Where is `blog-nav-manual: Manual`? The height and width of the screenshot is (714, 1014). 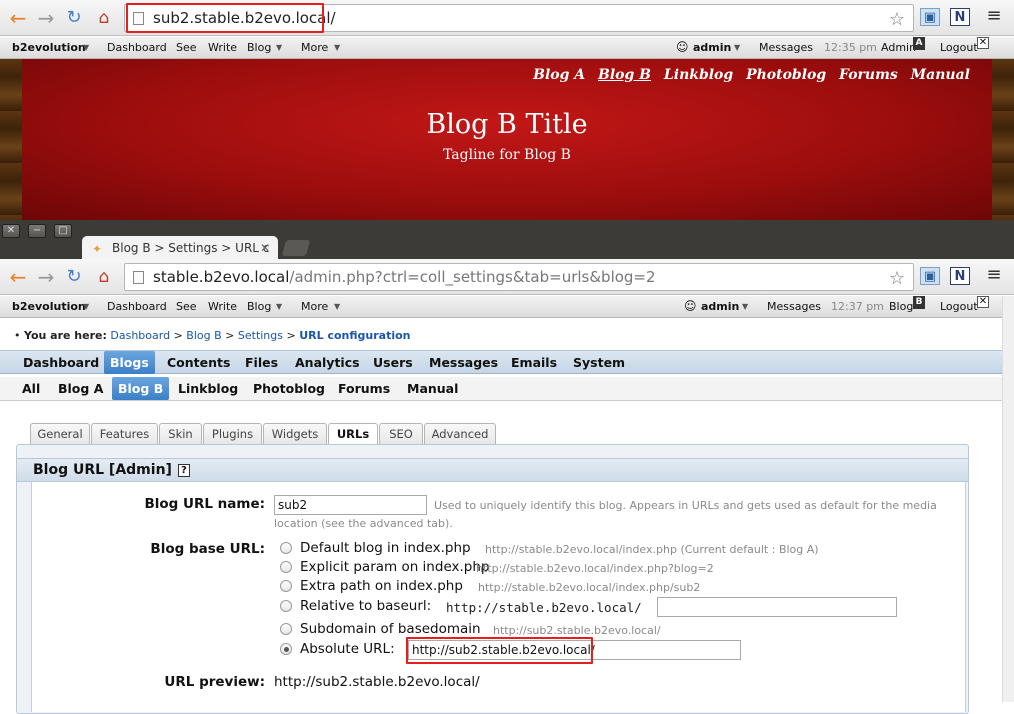 blog-nav-manual: Manual is located at coordinates (940, 75).